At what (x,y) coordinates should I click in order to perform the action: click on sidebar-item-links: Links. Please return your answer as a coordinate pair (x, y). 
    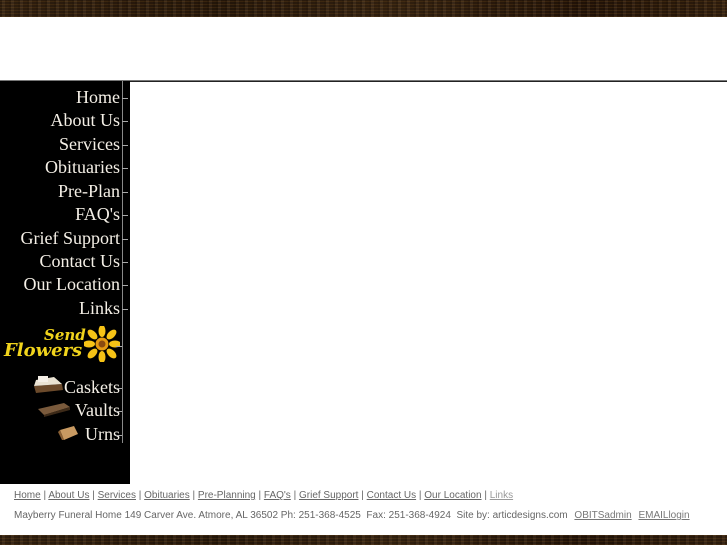
    Looking at the image, I should click on (104, 308).